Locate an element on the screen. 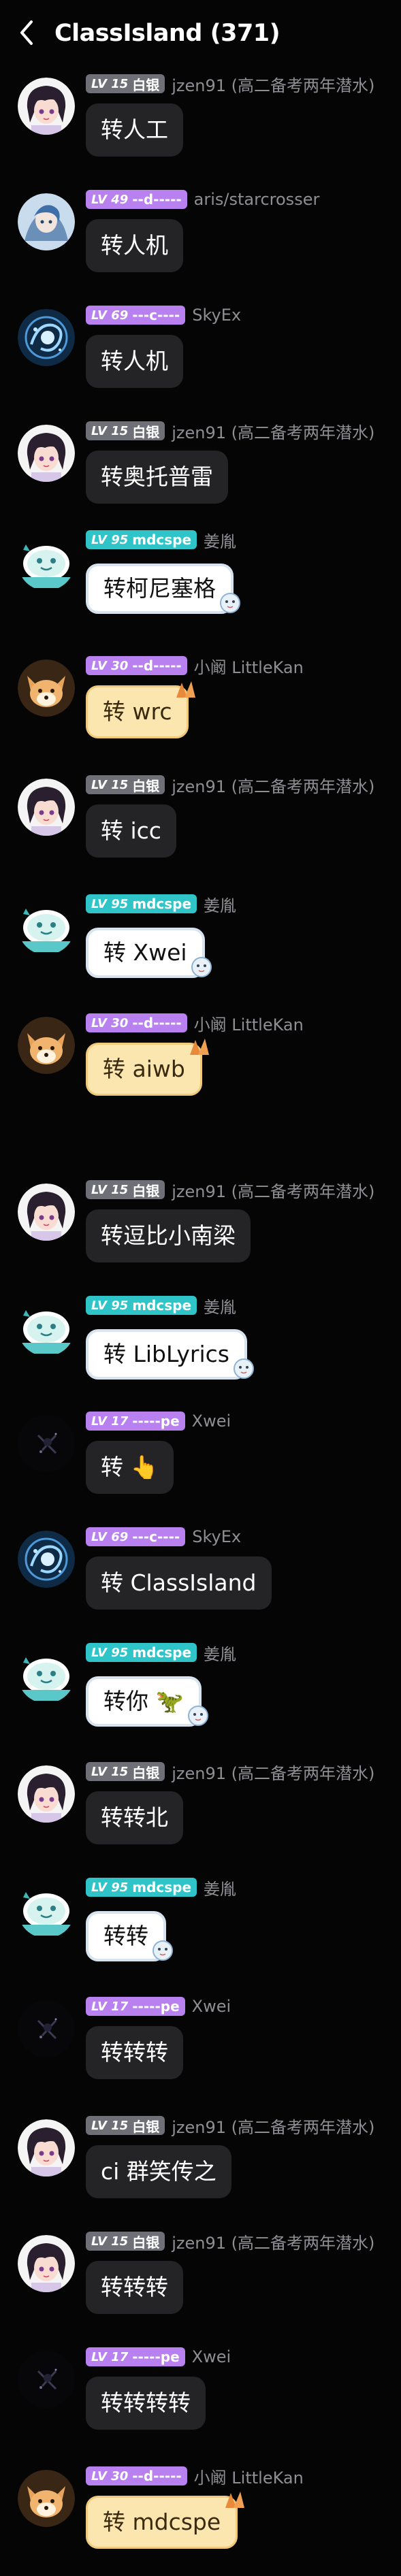 The height and width of the screenshot is (2576, 401). message-row: LV 49 --d----- aris/starcrosser 转人机 is located at coordinates (200, 238).